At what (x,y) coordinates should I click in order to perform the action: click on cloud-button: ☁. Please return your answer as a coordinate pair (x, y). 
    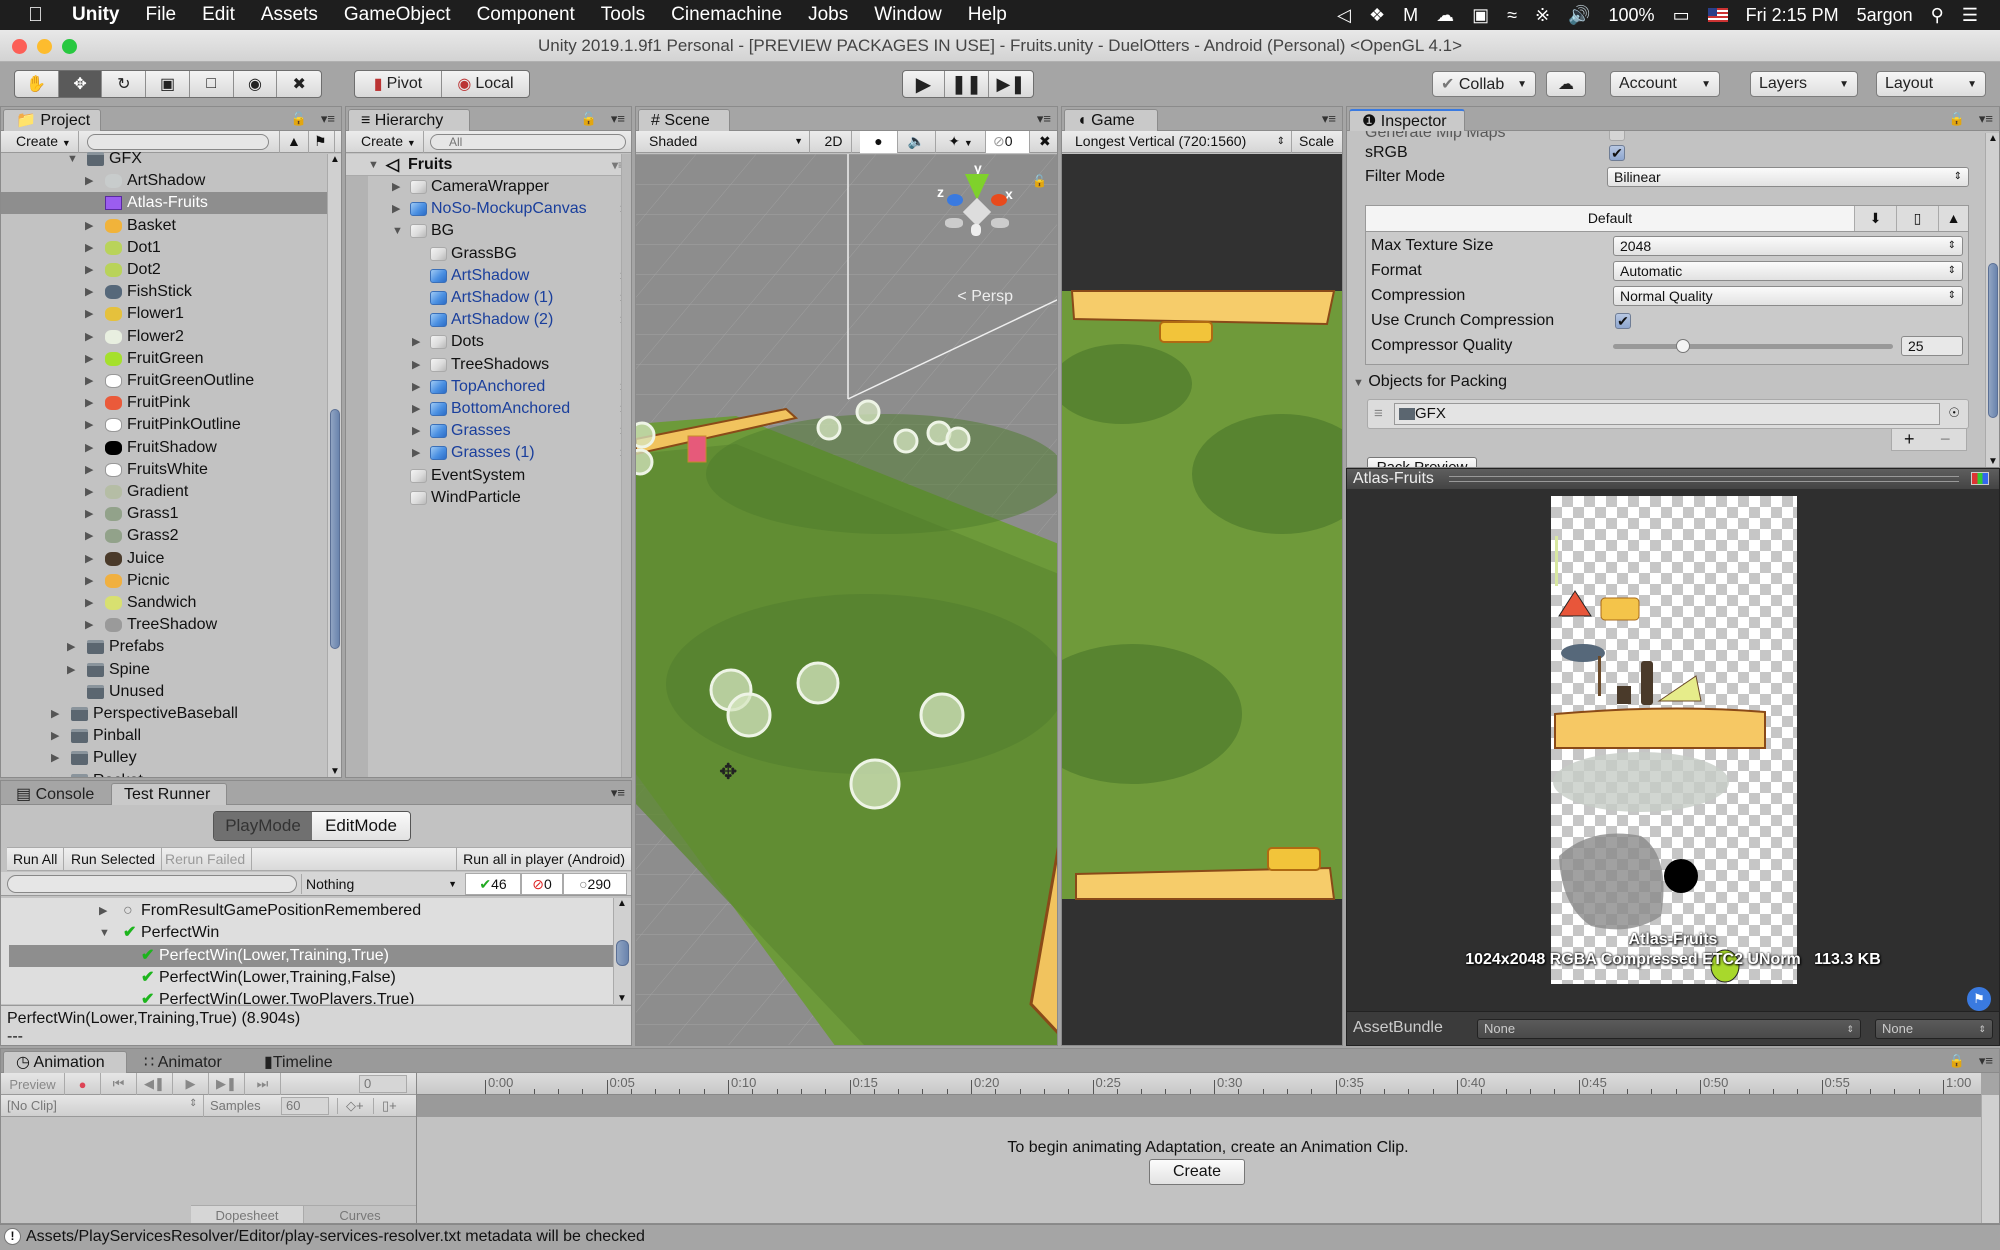
    Looking at the image, I should click on (1566, 84).